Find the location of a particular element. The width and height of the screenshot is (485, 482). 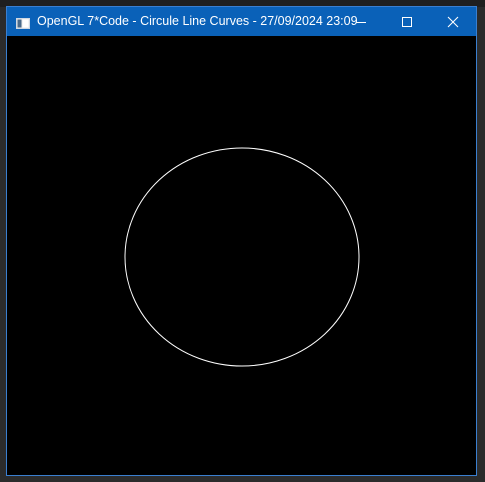

minimize-button is located at coordinates (361, 21).